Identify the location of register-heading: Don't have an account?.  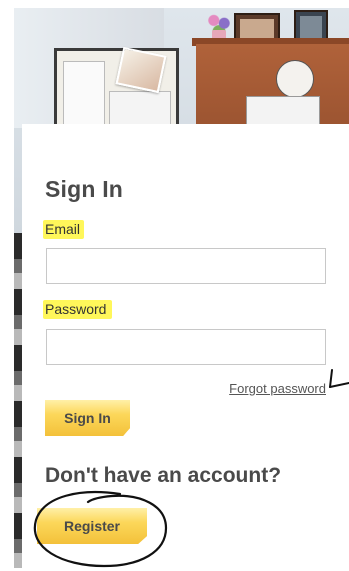
(163, 475).